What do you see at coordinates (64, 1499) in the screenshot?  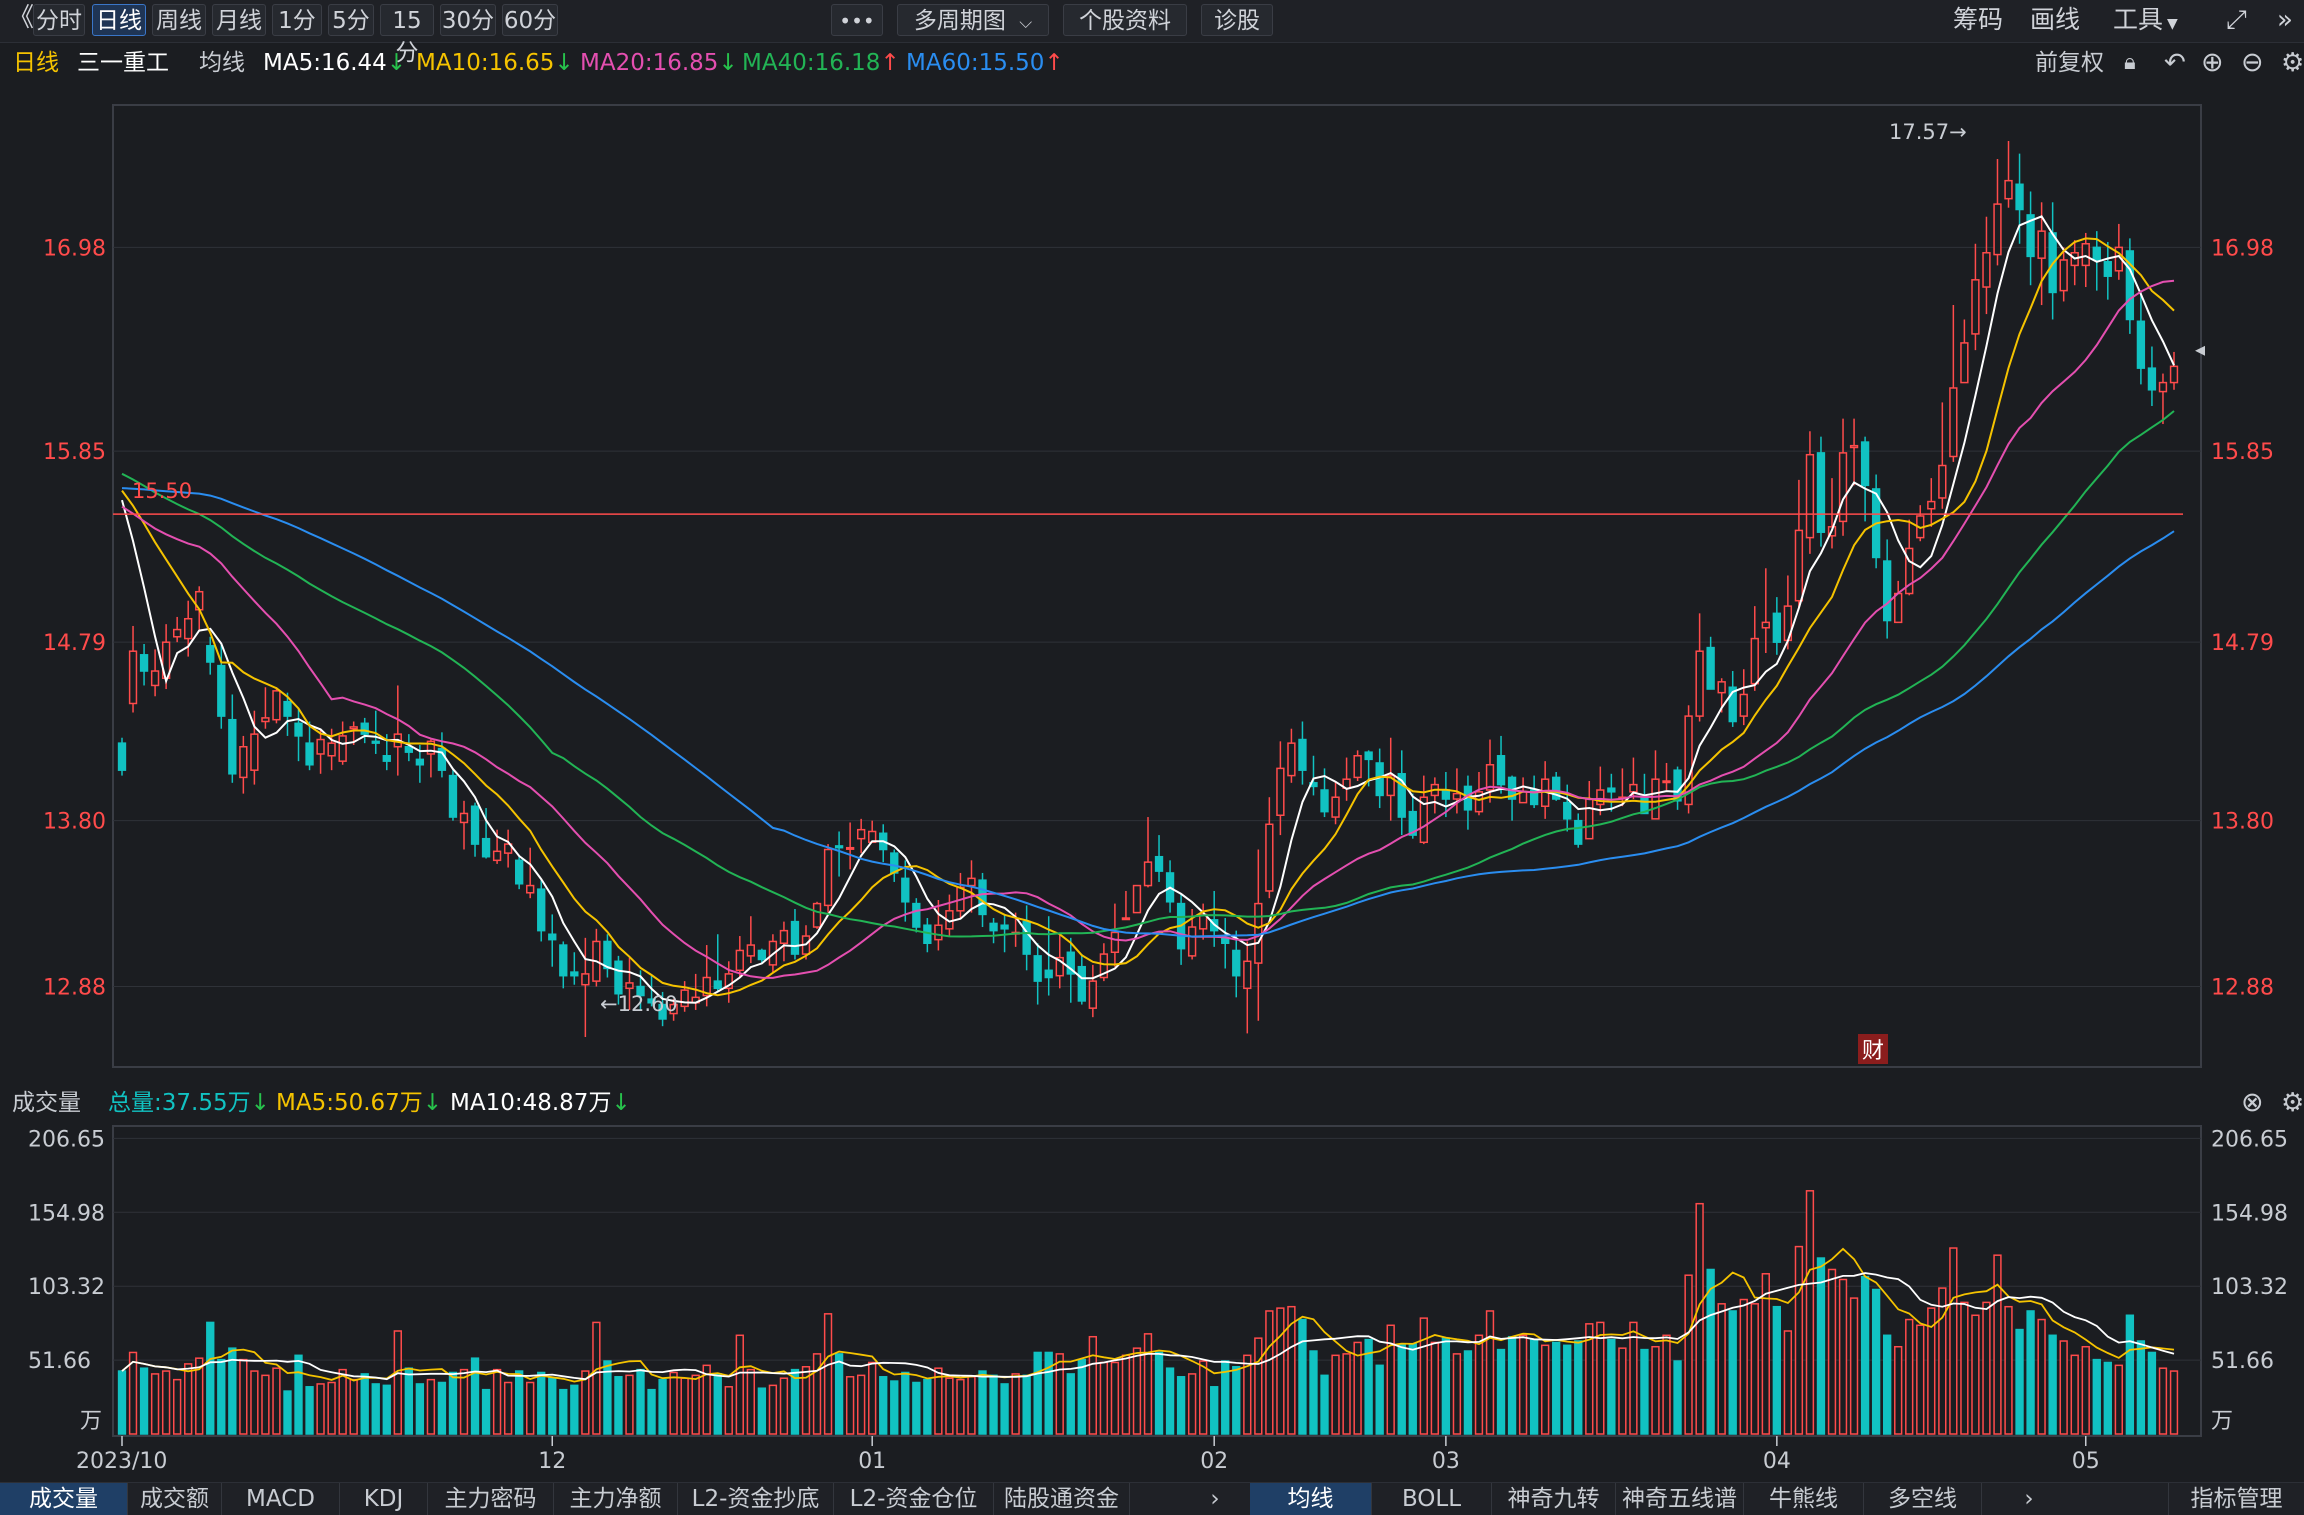 I see `indicator-tab: 成交量` at bounding box center [64, 1499].